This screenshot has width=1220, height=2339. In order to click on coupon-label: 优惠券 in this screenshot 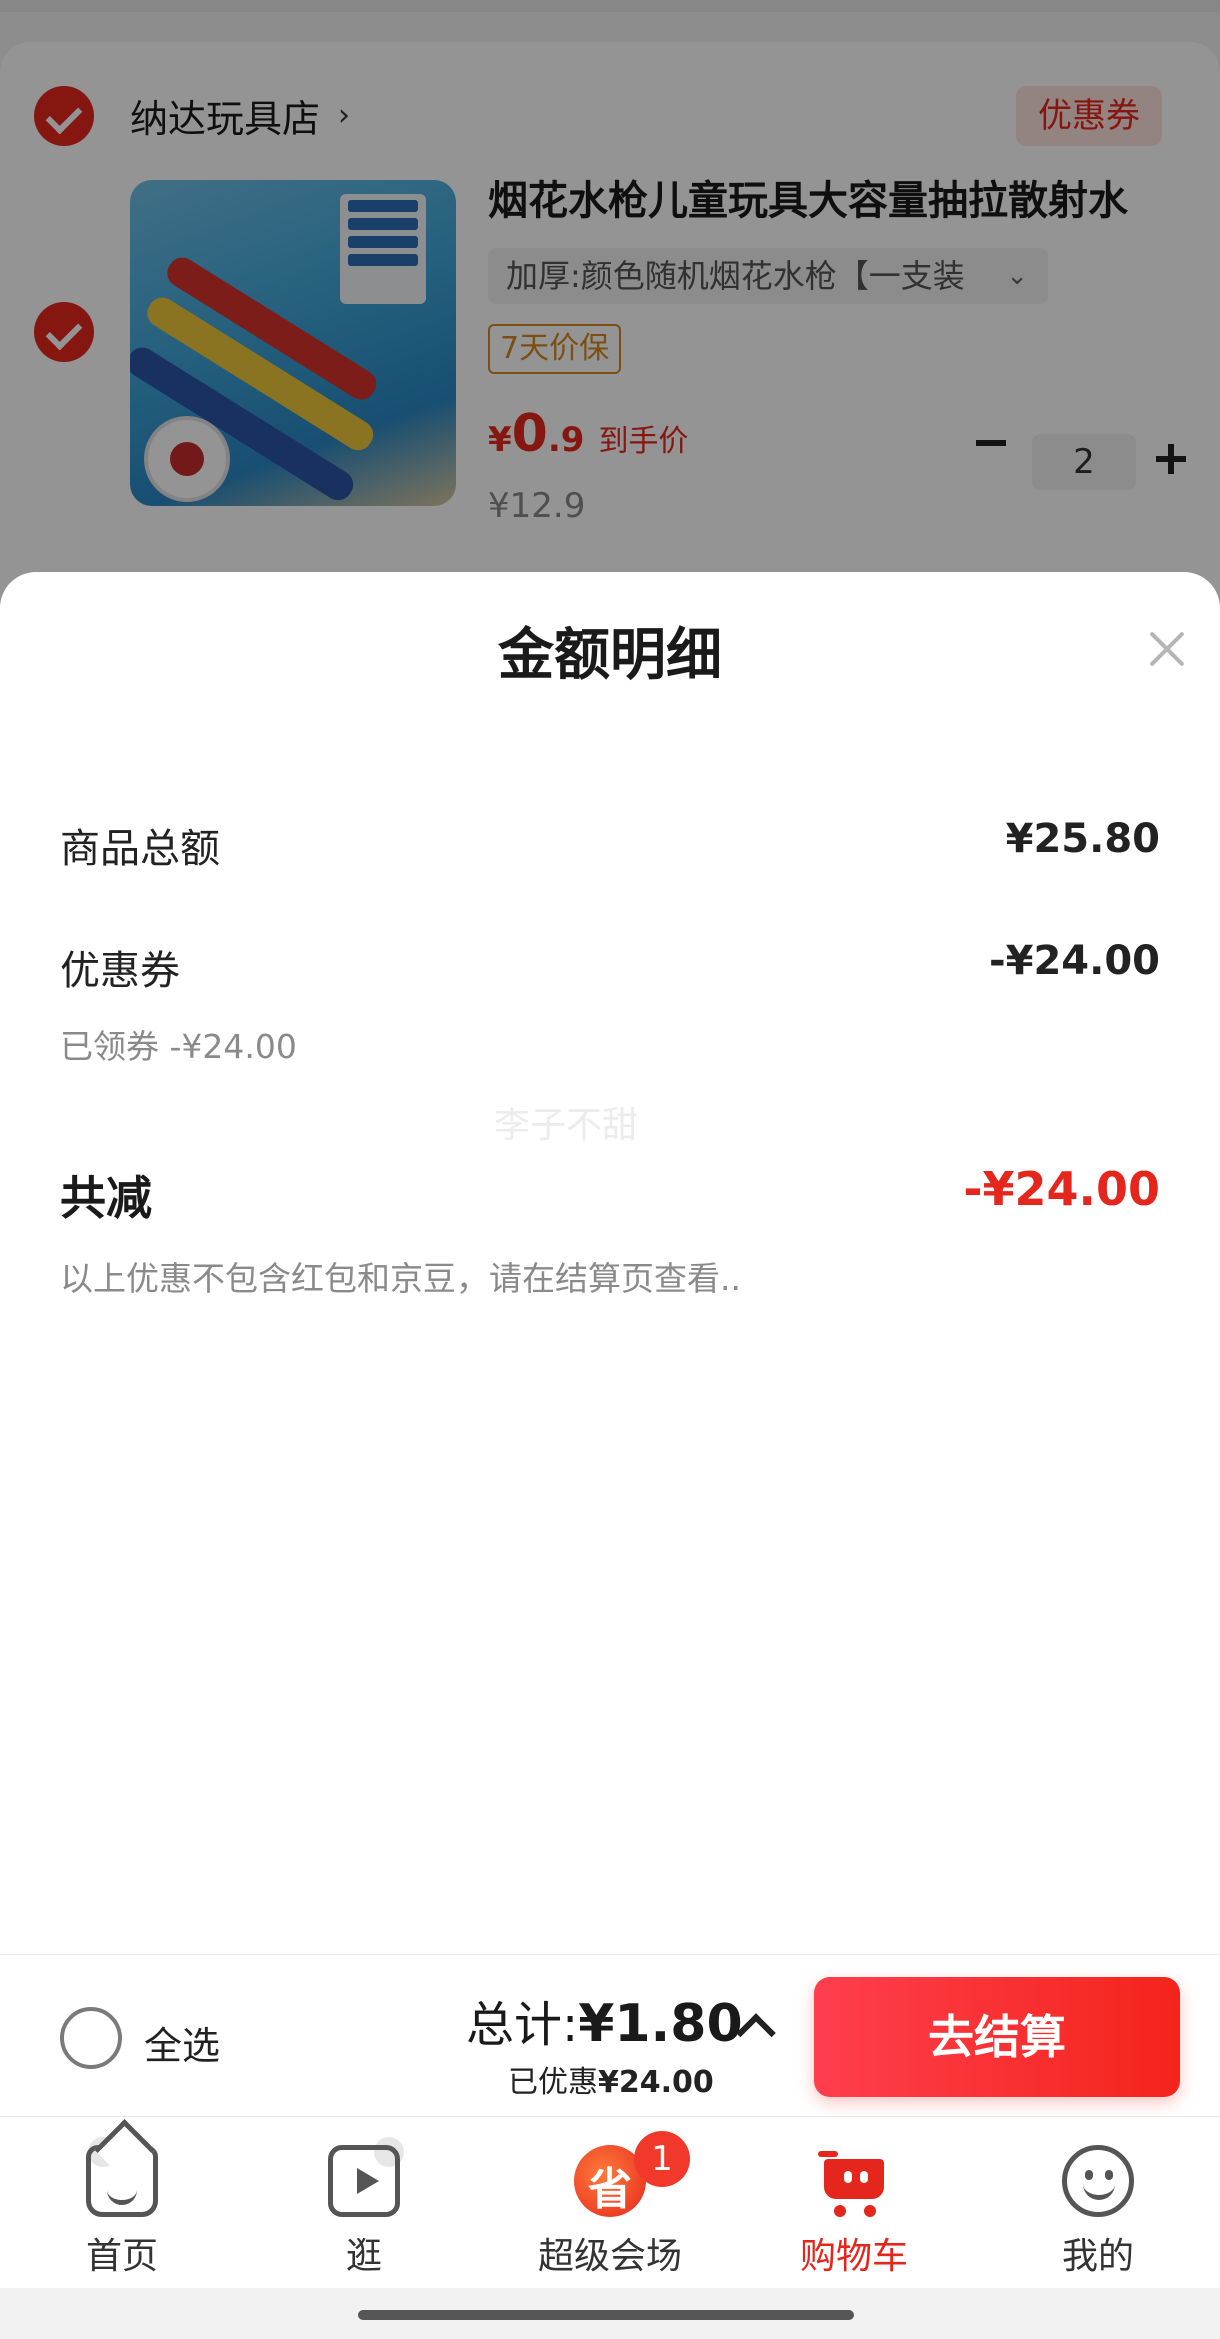, I will do `click(120, 971)`.